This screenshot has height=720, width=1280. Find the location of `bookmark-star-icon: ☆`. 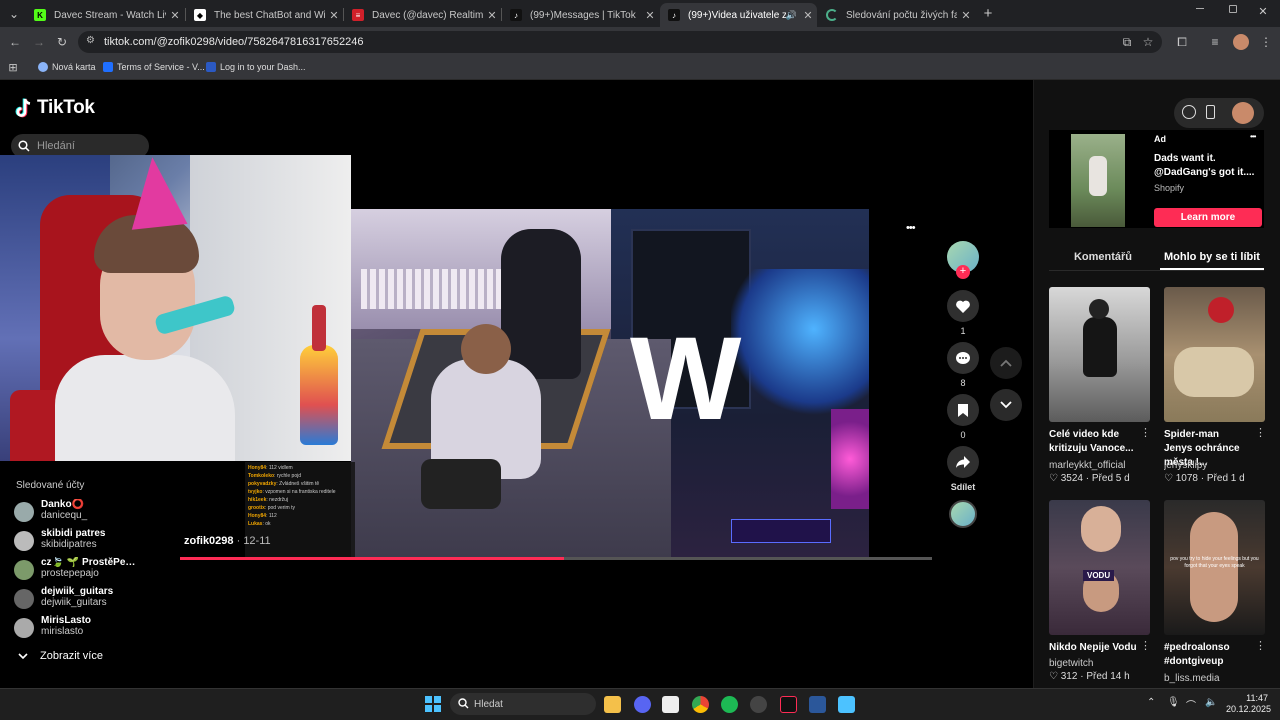

bookmark-star-icon: ☆ is located at coordinates (1148, 42).